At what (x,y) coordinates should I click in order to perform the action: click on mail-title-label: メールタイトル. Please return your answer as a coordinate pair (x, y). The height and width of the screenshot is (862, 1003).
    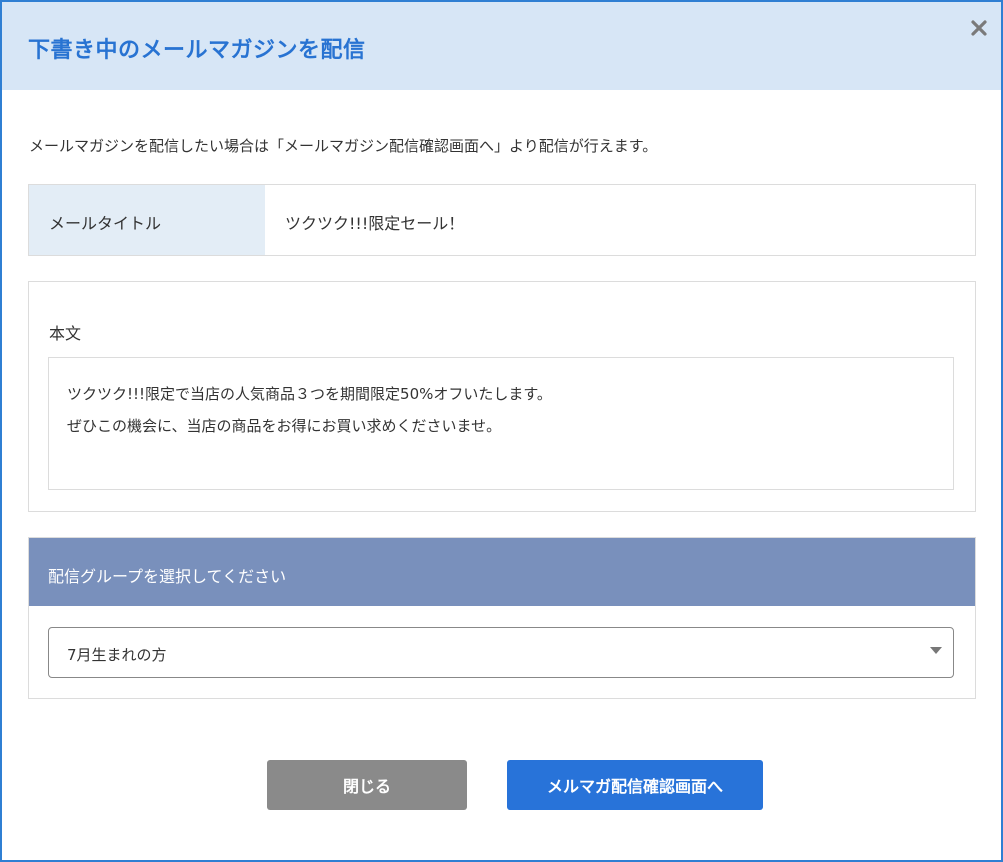
    Looking at the image, I should click on (105, 223).